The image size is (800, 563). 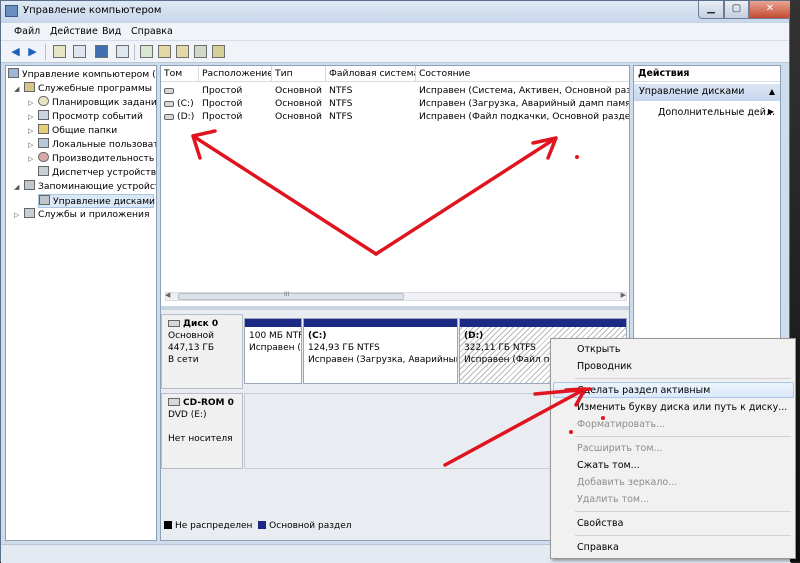 What do you see at coordinates (291, 295) in the screenshot?
I see `scrollbar-thumb: III` at bounding box center [291, 295].